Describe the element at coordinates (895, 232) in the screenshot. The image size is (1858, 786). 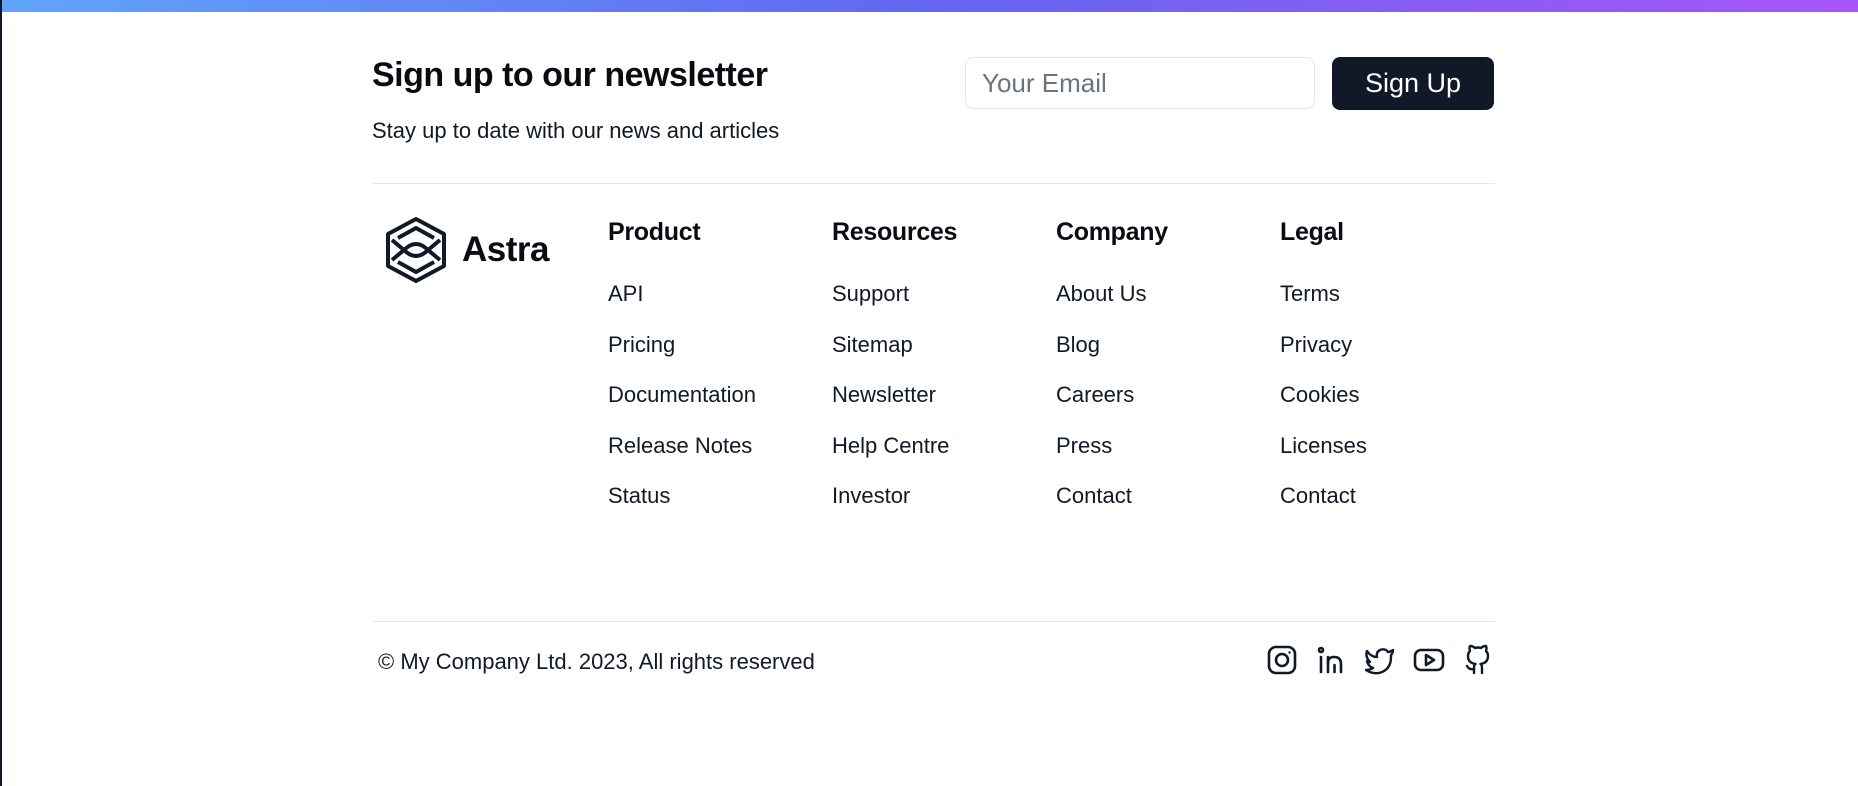
I see `column-heading: Resources` at that location.